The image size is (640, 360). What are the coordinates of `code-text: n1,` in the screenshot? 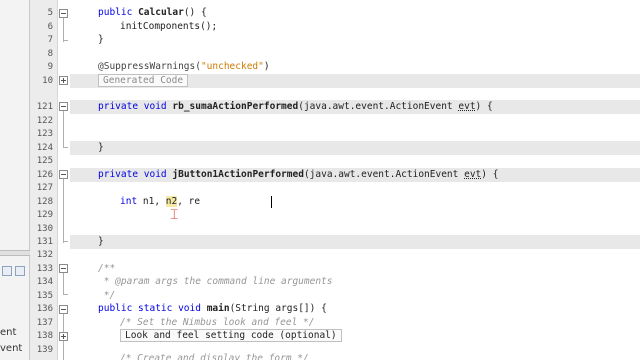 It's located at (151, 201).